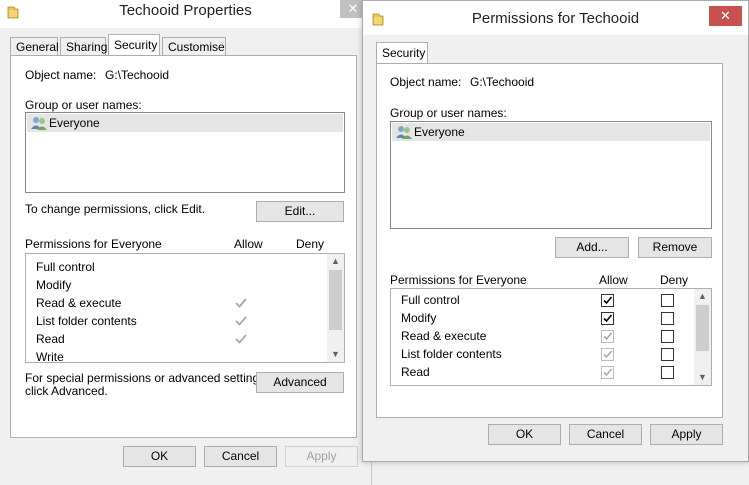  What do you see at coordinates (34, 46) in the screenshot?
I see `tab-general: General` at bounding box center [34, 46].